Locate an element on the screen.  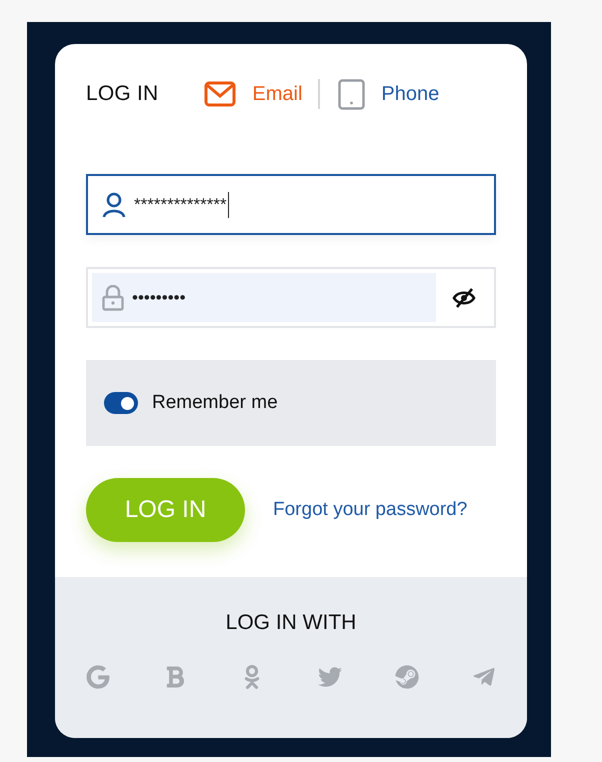
login-method-tab: Phone is located at coordinates (389, 94).